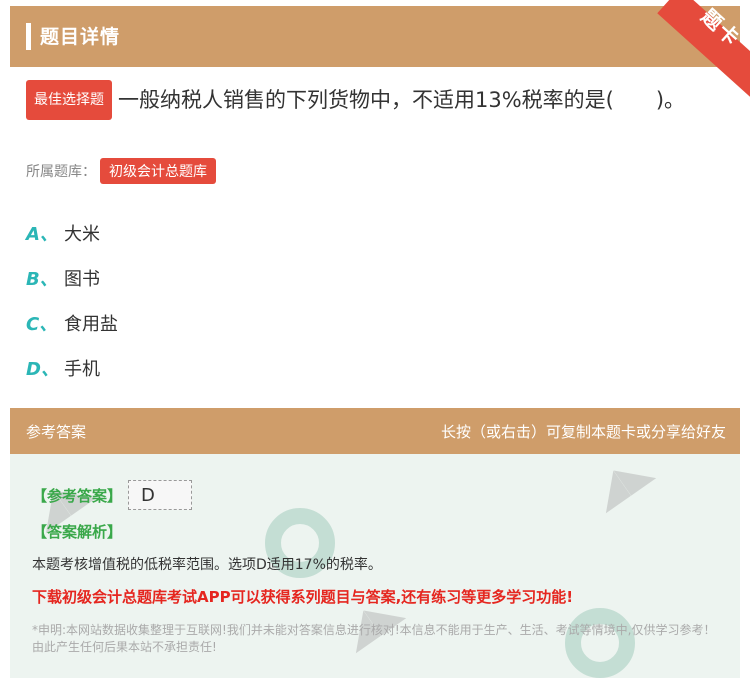  What do you see at coordinates (82, 234) in the screenshot?
I see `option-text: 大米` at bounding box center [82, 234].